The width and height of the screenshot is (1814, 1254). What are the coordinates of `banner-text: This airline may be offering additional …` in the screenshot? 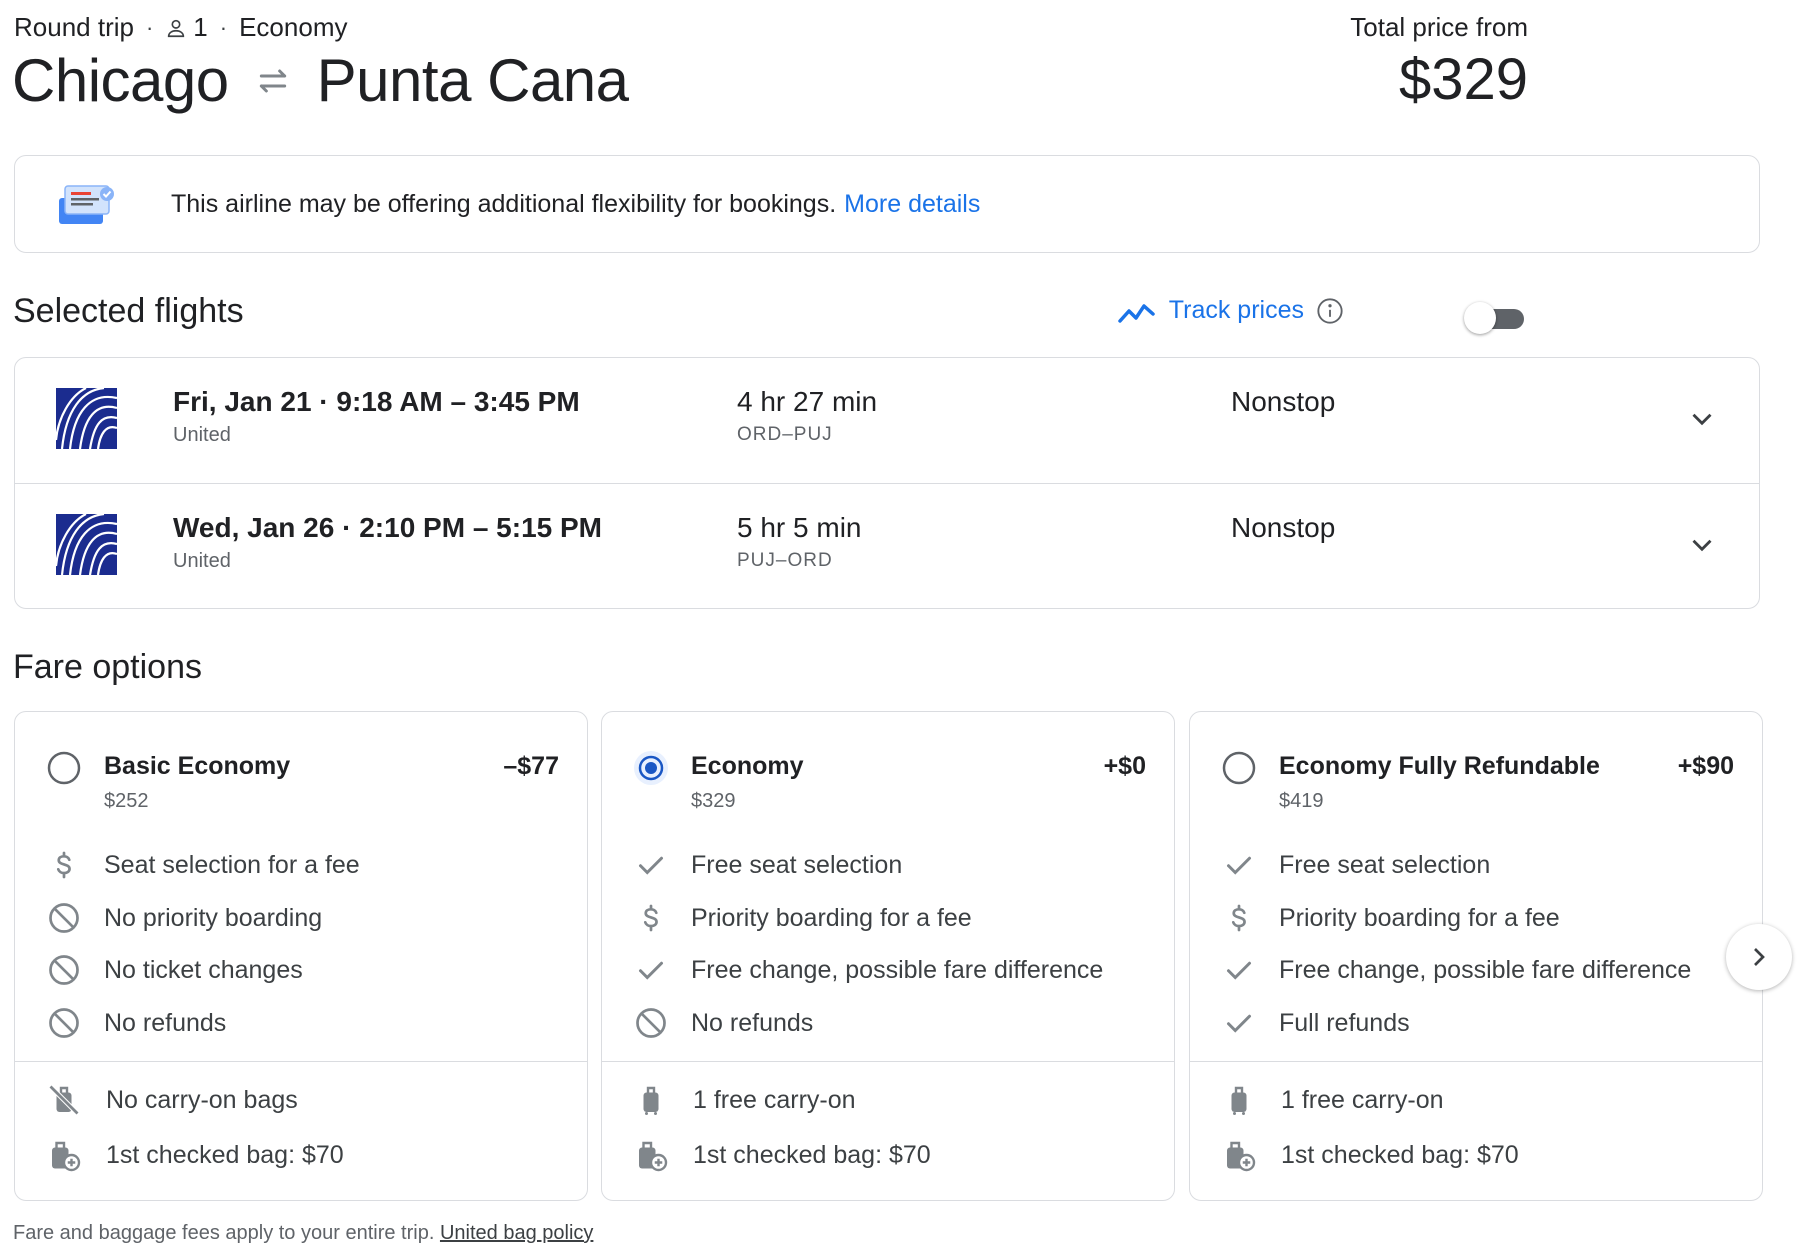 It's located at (575, 204).